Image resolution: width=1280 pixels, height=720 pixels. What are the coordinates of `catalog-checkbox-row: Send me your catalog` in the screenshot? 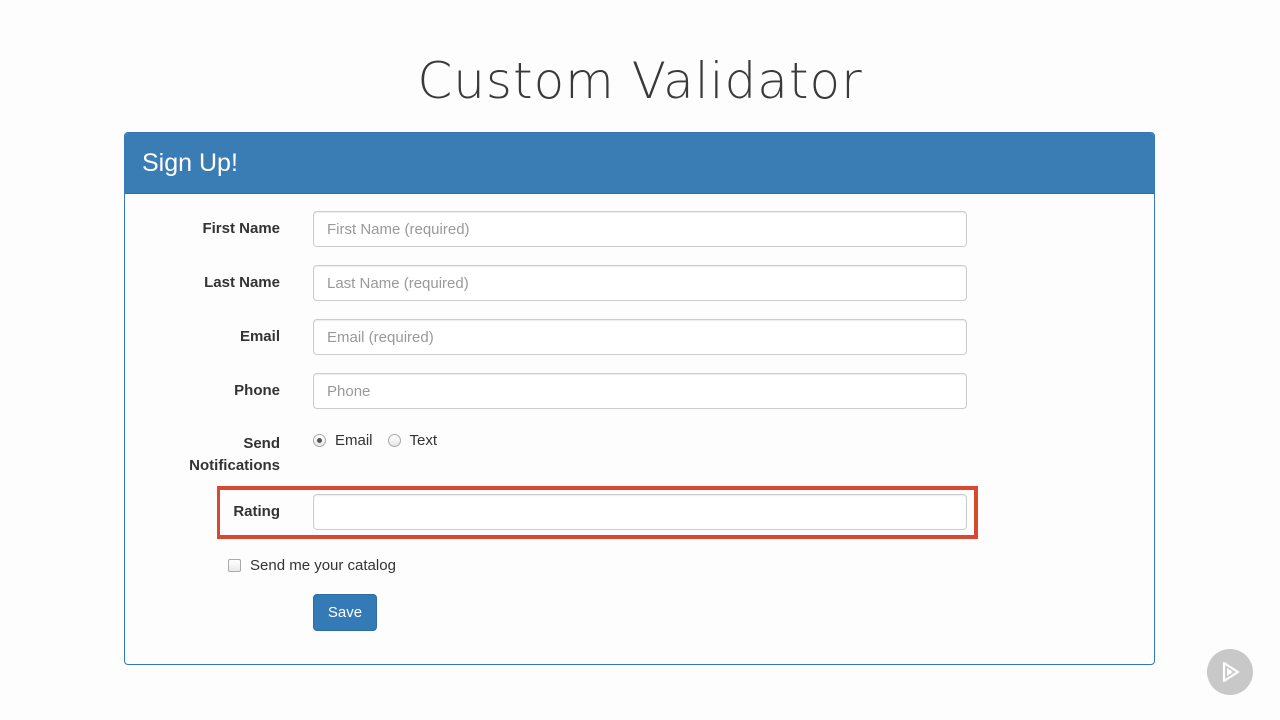 It's located at (312, 565).